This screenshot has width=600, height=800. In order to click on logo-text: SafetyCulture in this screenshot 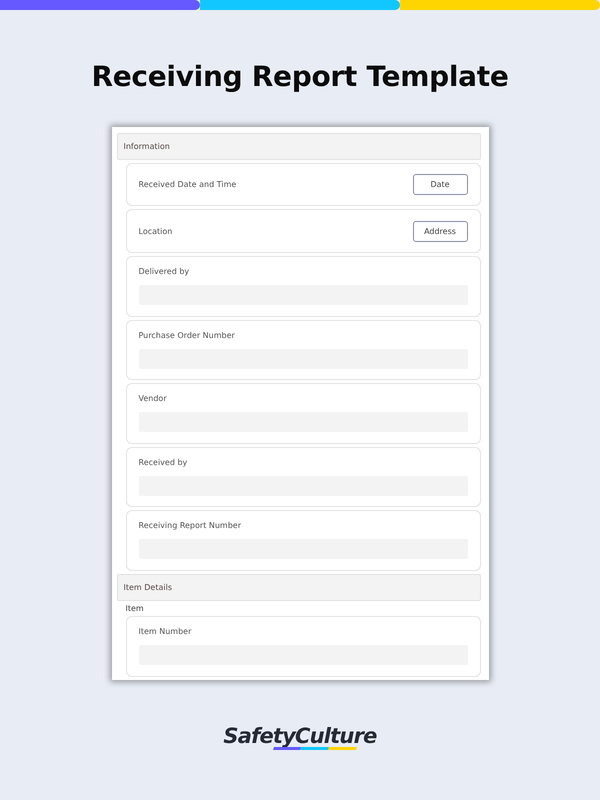, I will do `click(300, 736)`.